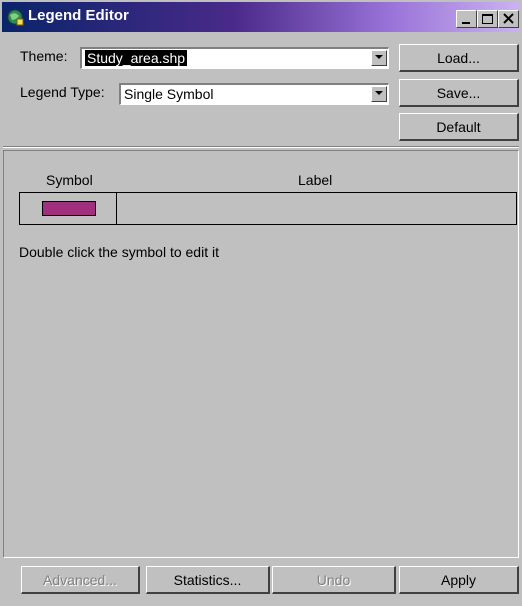 Image resolution: width=522 pixels, height=606 pixels. Describe the element at coordinates (169, 94) in the screenshot. I see `legend-type-value: Single Symbol` at that location.